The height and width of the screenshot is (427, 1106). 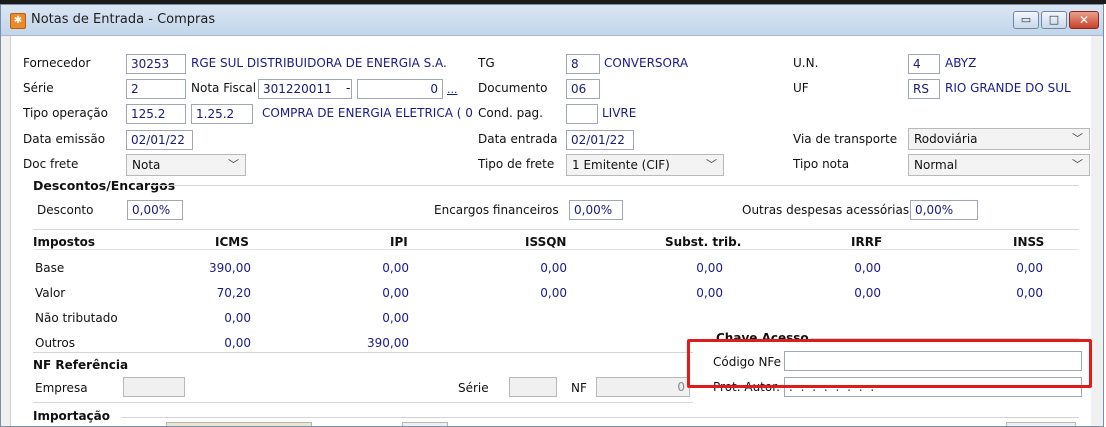 What do you see at coordinates (400, 89) in the screenshot?
I see `nota-fiscal-digit-input: 0` at bounding box center [400, 89].